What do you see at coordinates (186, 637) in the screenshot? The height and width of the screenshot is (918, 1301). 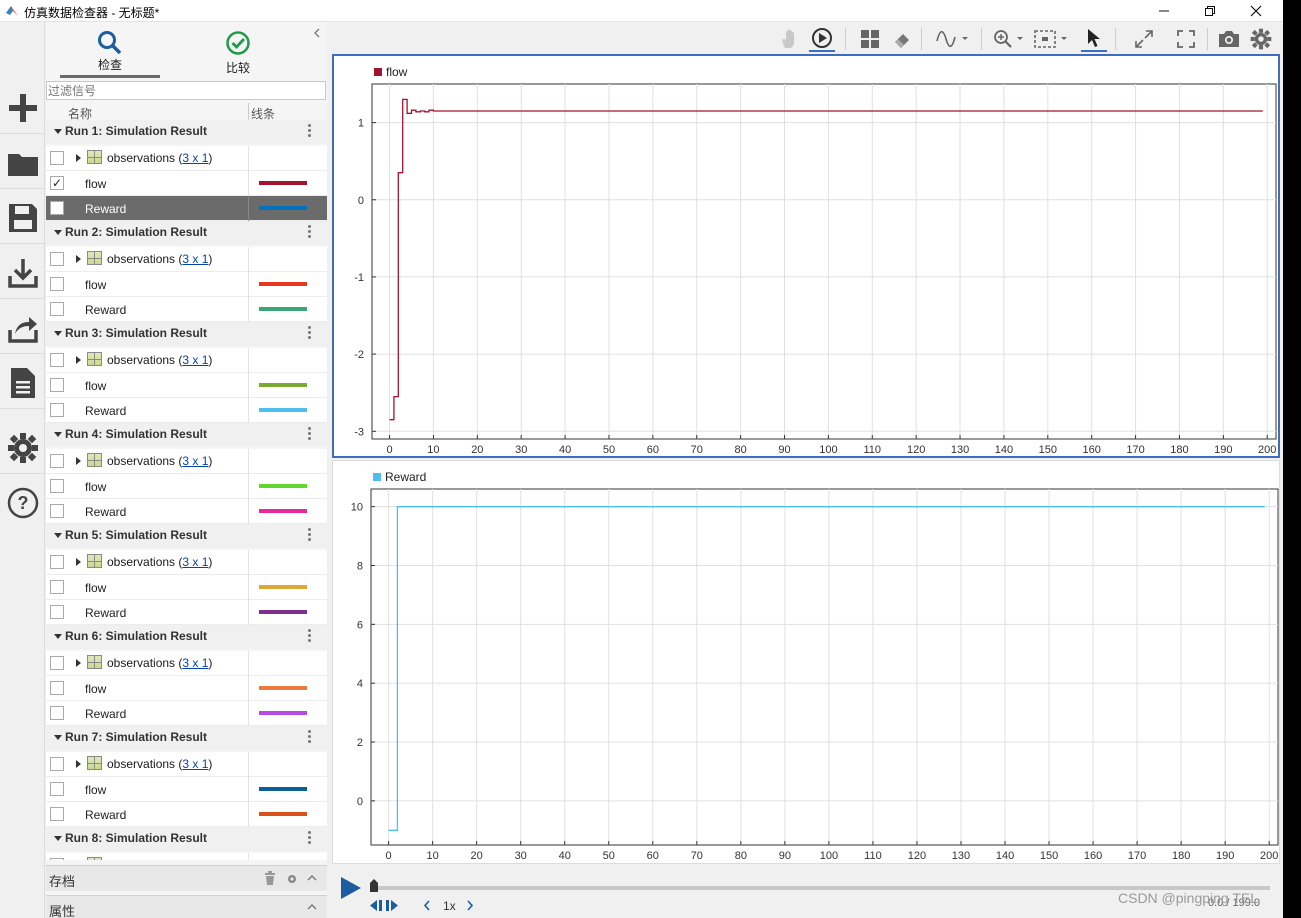 I see `run-header: Run 6: Simulation Result` at bounding box center [186, 637].